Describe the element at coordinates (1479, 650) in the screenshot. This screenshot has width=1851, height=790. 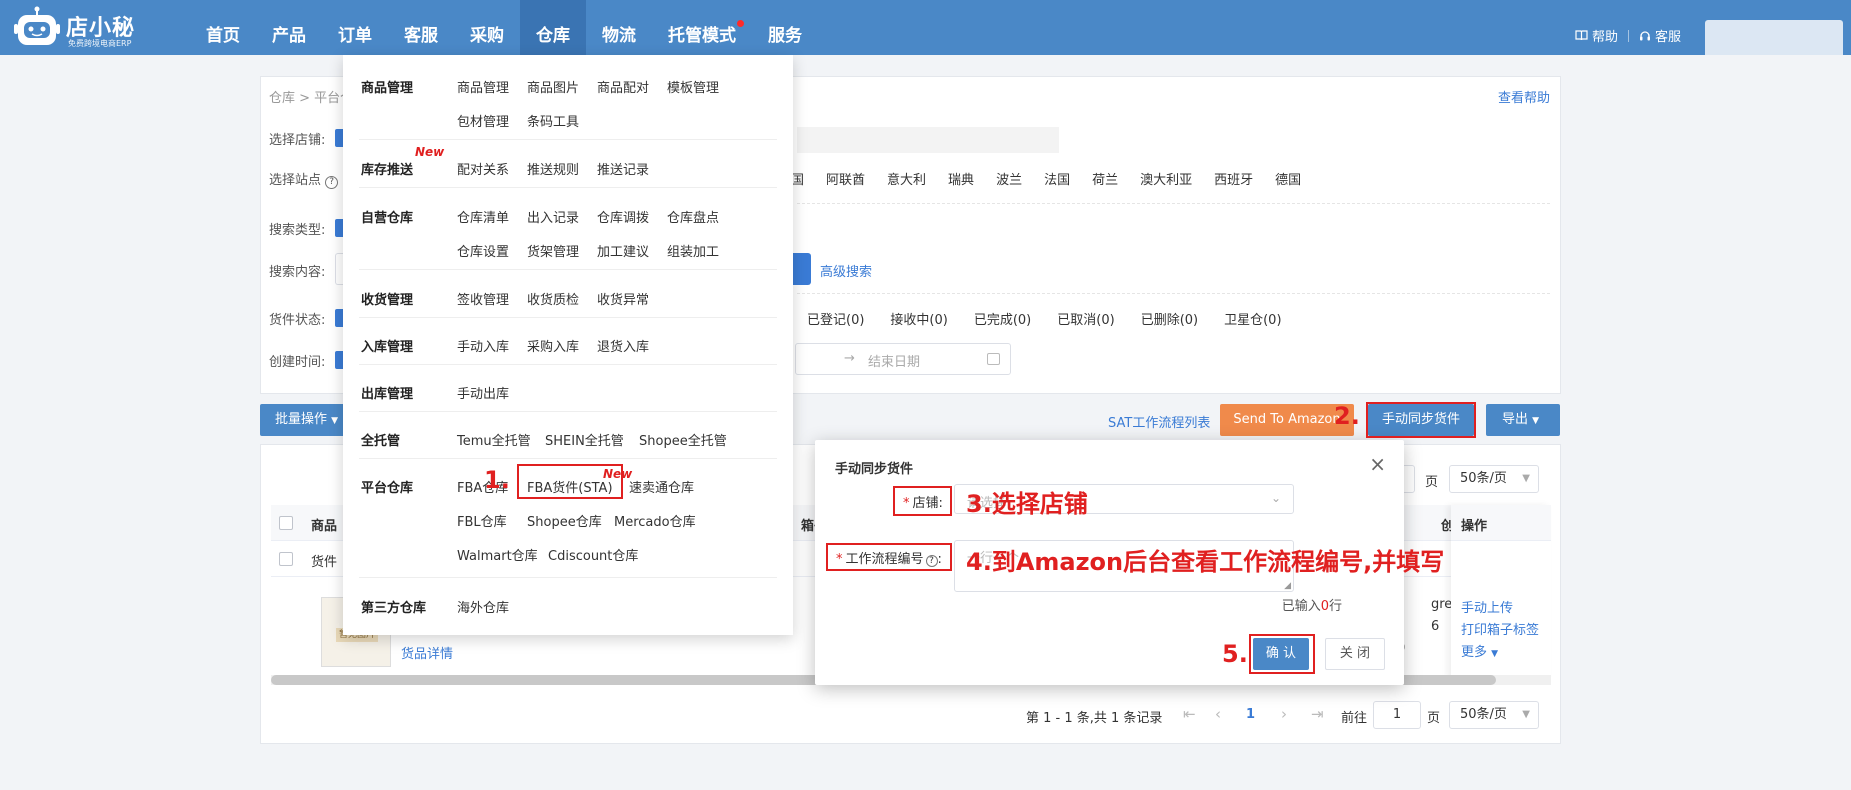
I see `more-actions-link: 更多 ▼` at that location.